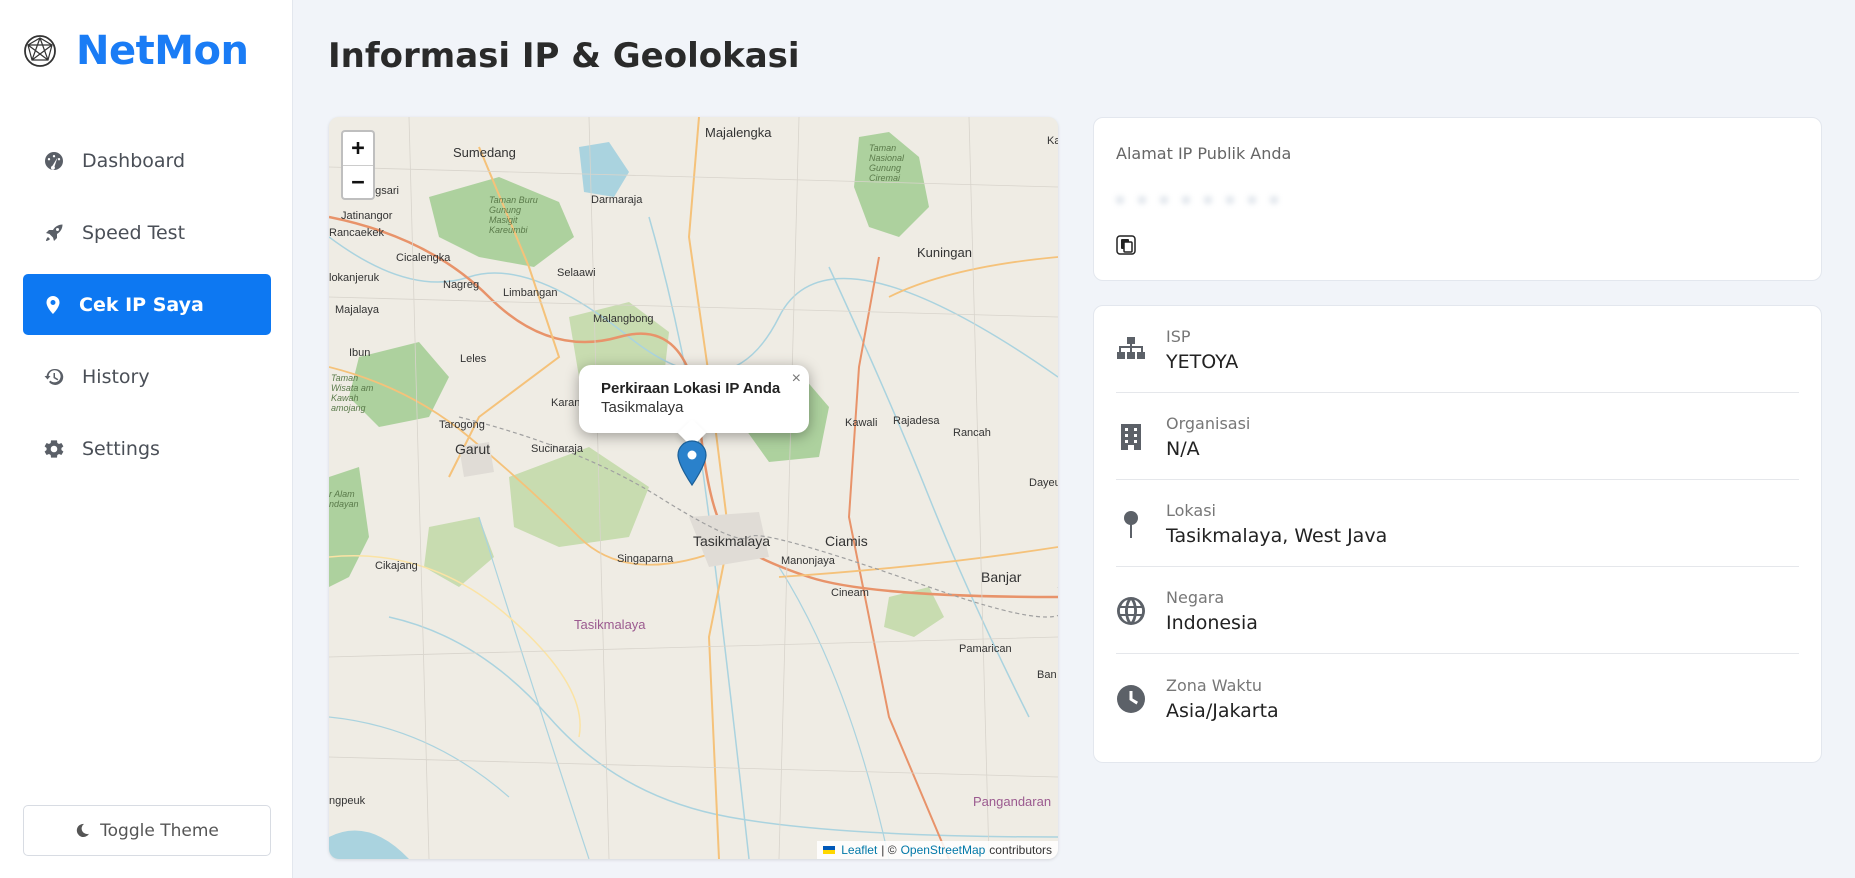 Image resolution: width=1855 pixels, height=878 pixels. I want to click on brand: NetMon, so click(135, 51).